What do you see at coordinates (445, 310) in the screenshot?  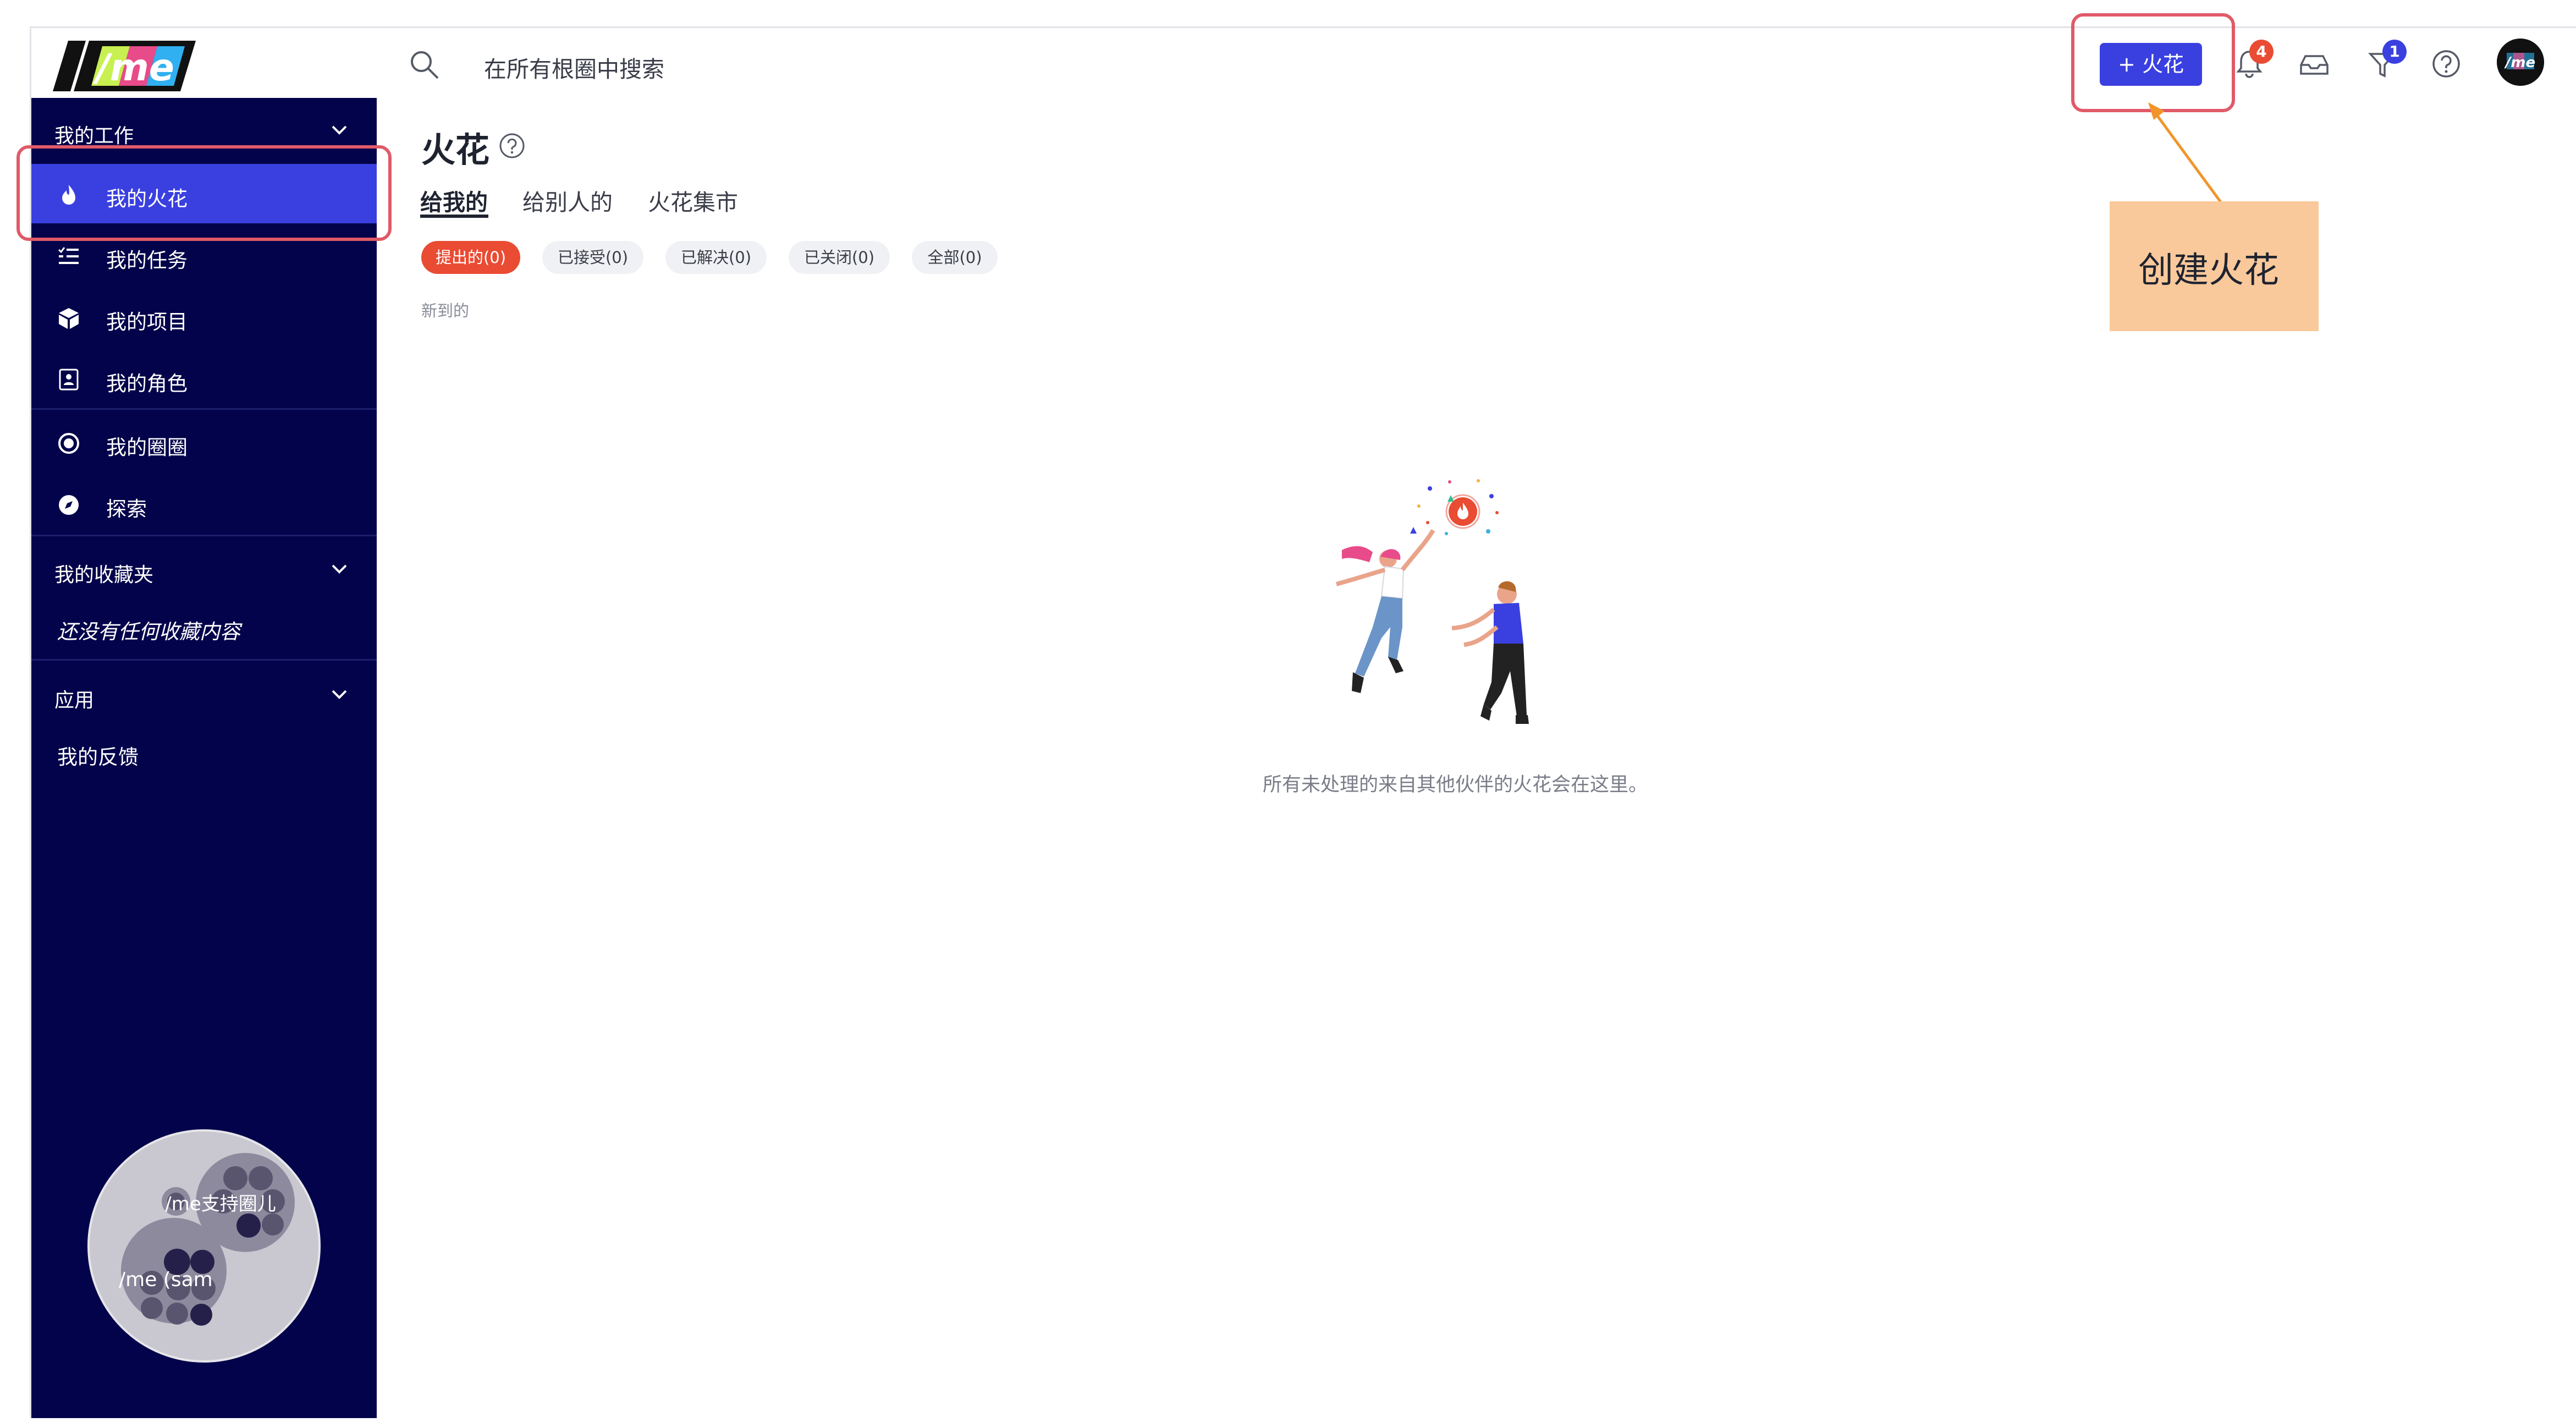 I see `new-arrivals-caption: 新到的` at bounding box center [445, 310].